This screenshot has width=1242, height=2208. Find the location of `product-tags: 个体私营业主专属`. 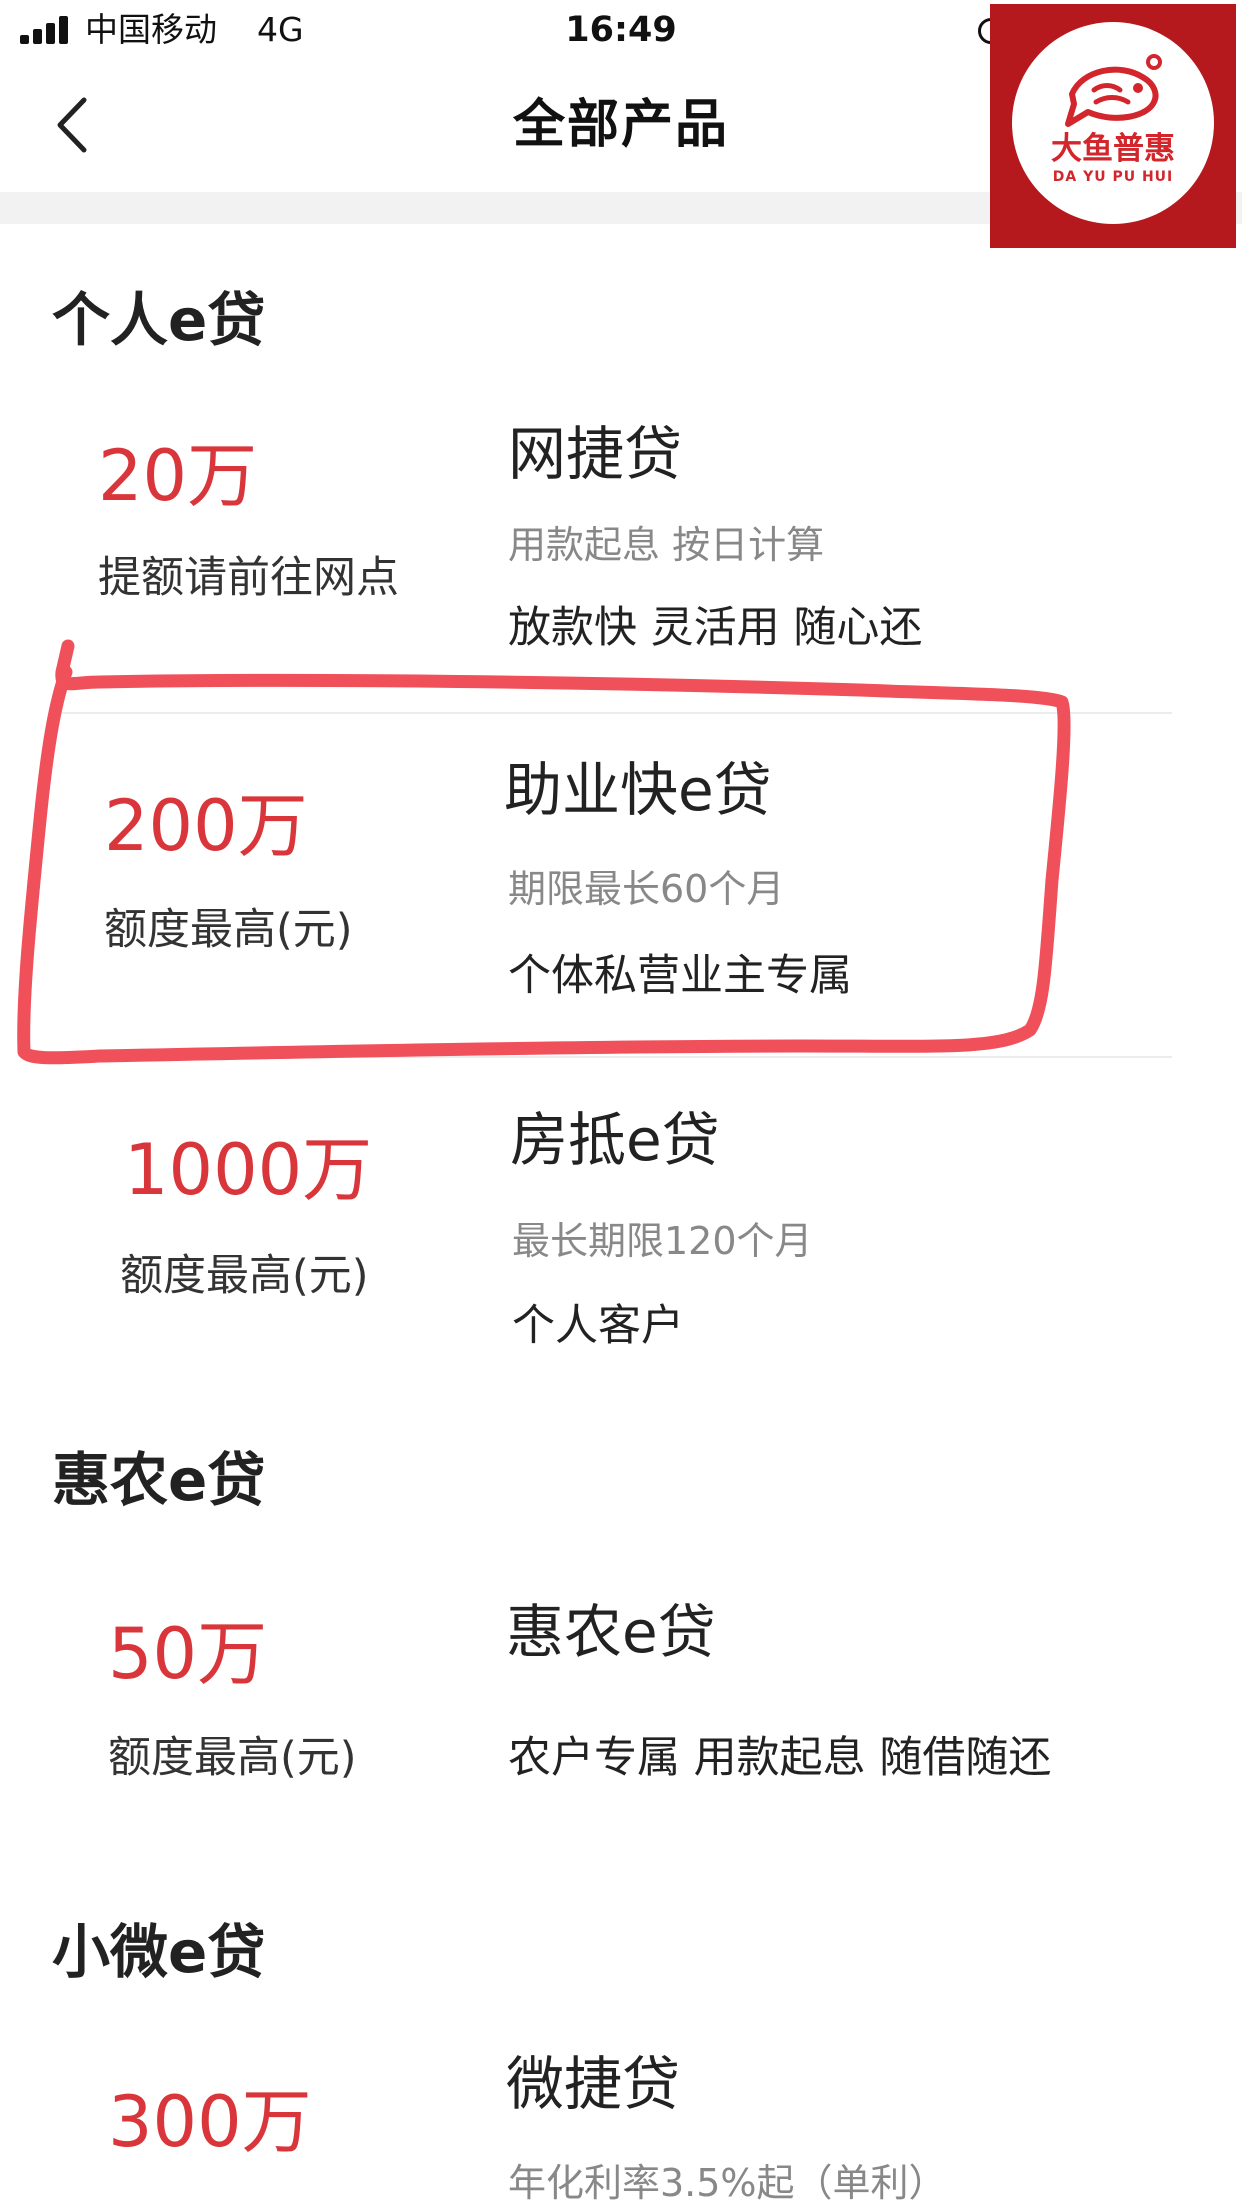

product-tags: 个体私营业主专属 is located at coordinates (680, 976).